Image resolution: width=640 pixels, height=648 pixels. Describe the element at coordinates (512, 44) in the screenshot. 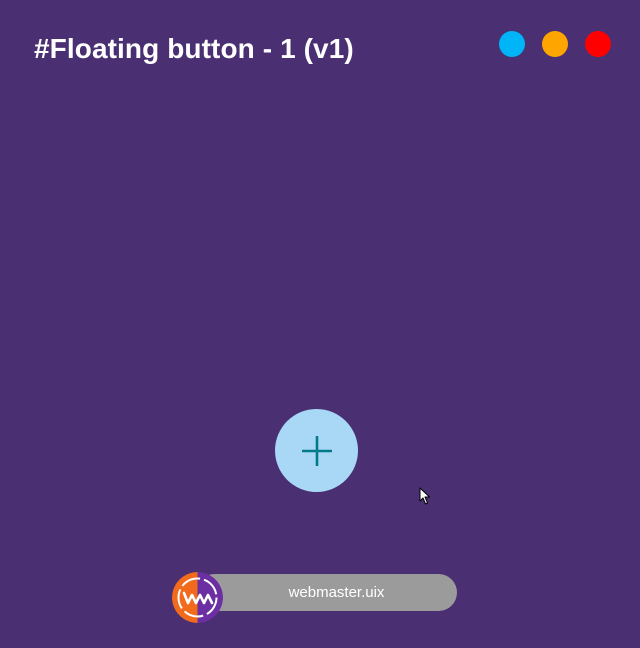

I see `color-dot-blue` at that location.